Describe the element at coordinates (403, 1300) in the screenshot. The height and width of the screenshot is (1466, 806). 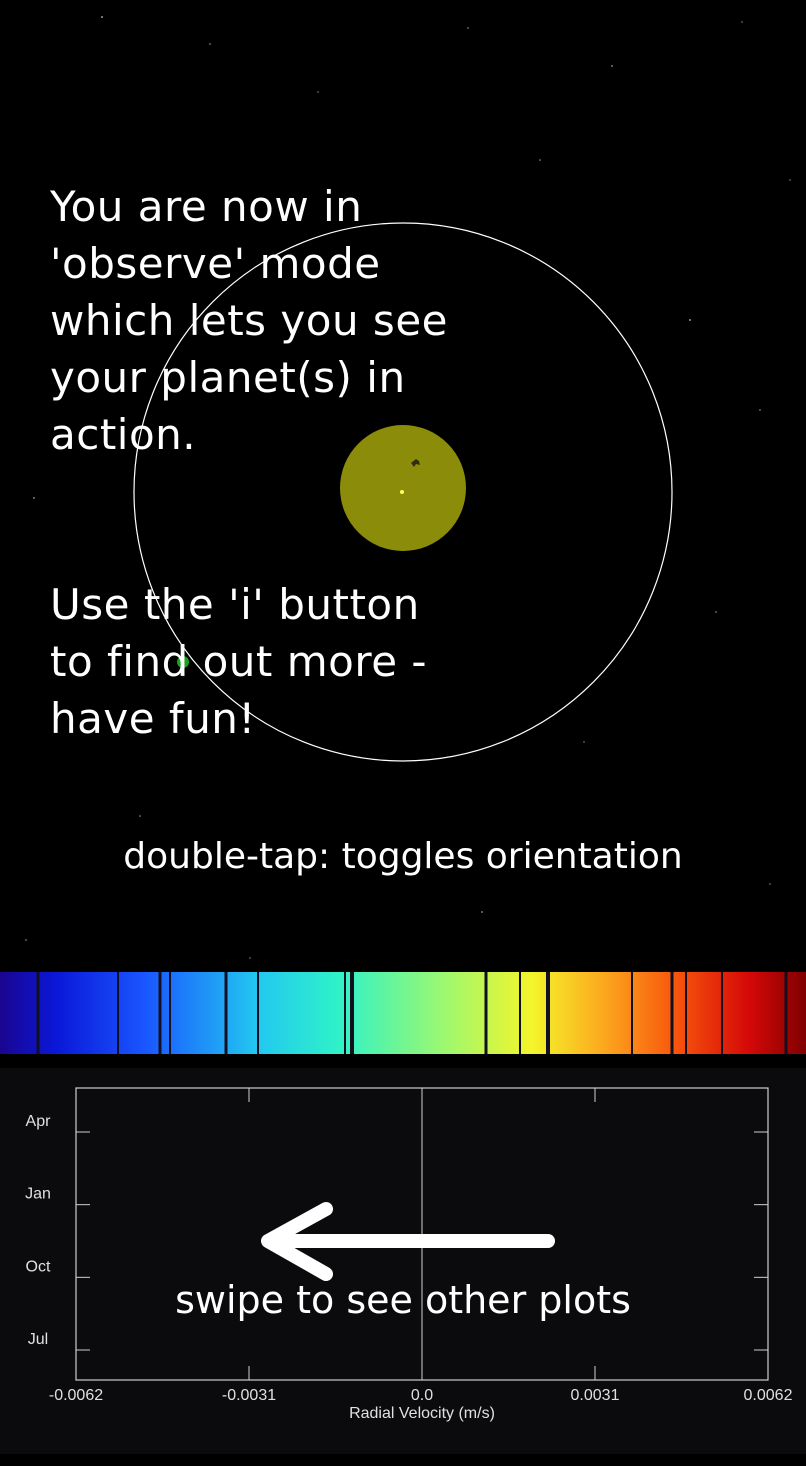
I see `swipe-hint: swipe to see other plots` at that location.